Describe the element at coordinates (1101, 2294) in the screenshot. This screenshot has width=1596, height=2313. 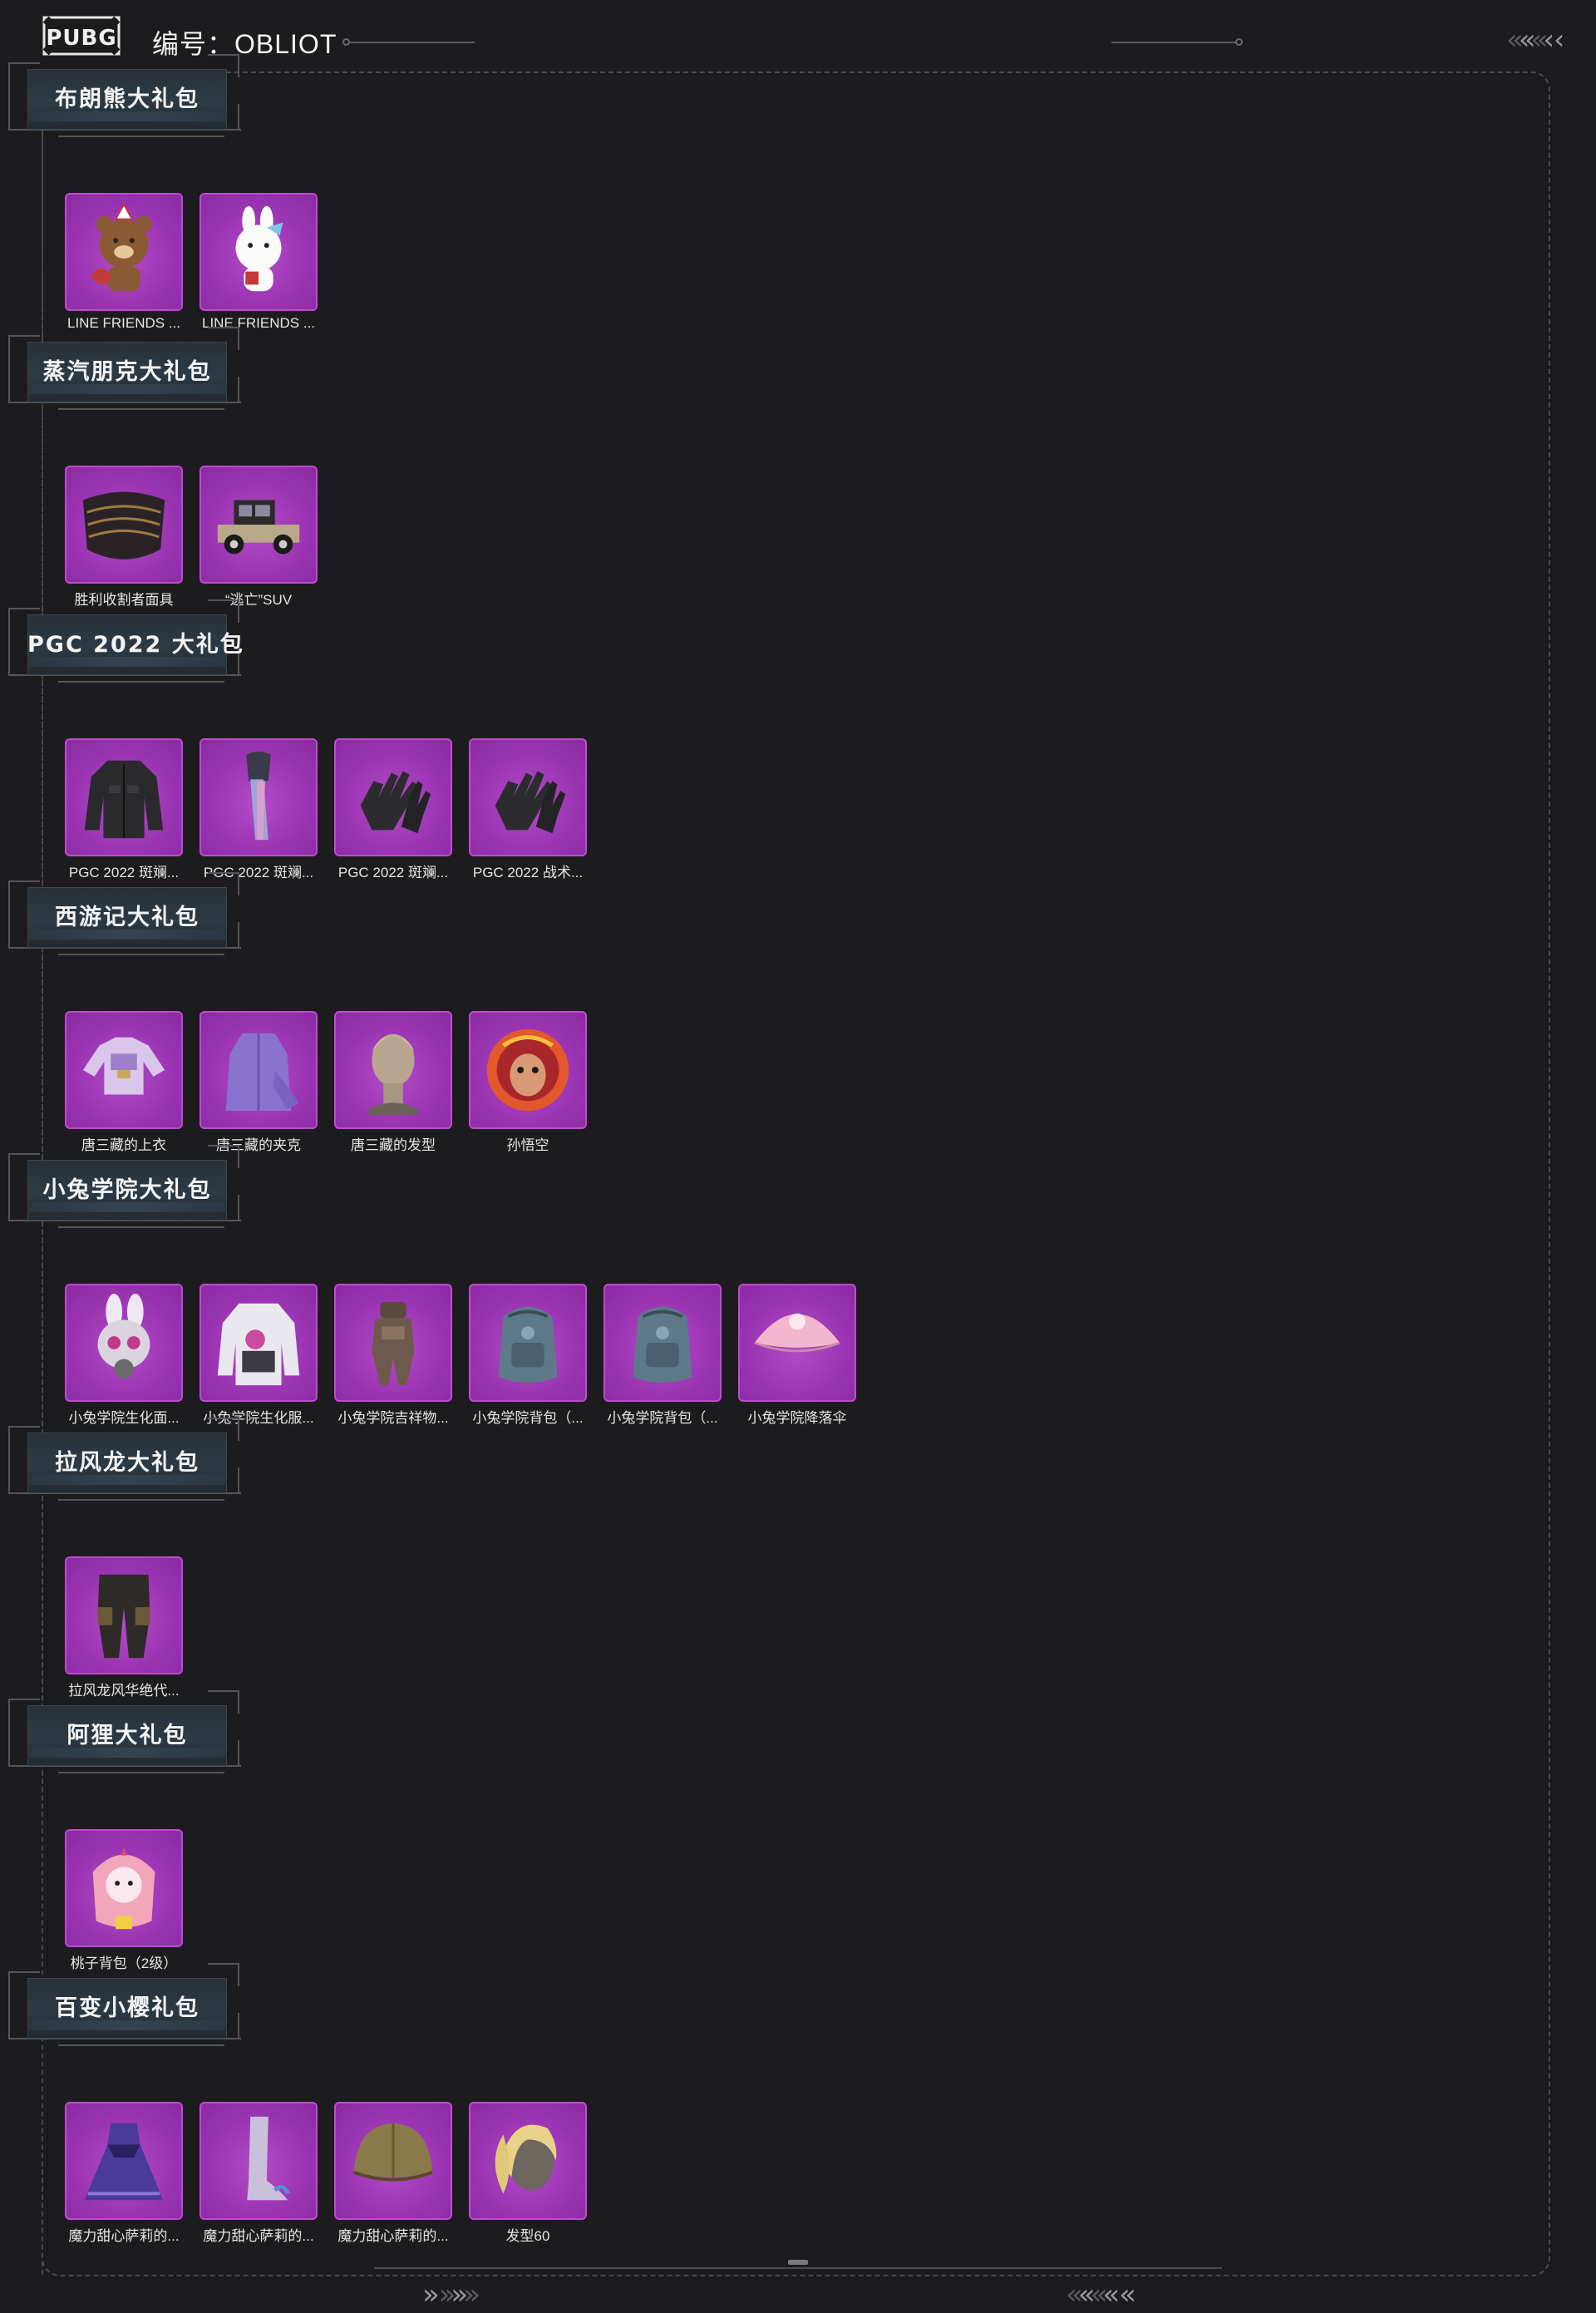
I see `chevrons-left-bottom-icon: «««« «` at that location.